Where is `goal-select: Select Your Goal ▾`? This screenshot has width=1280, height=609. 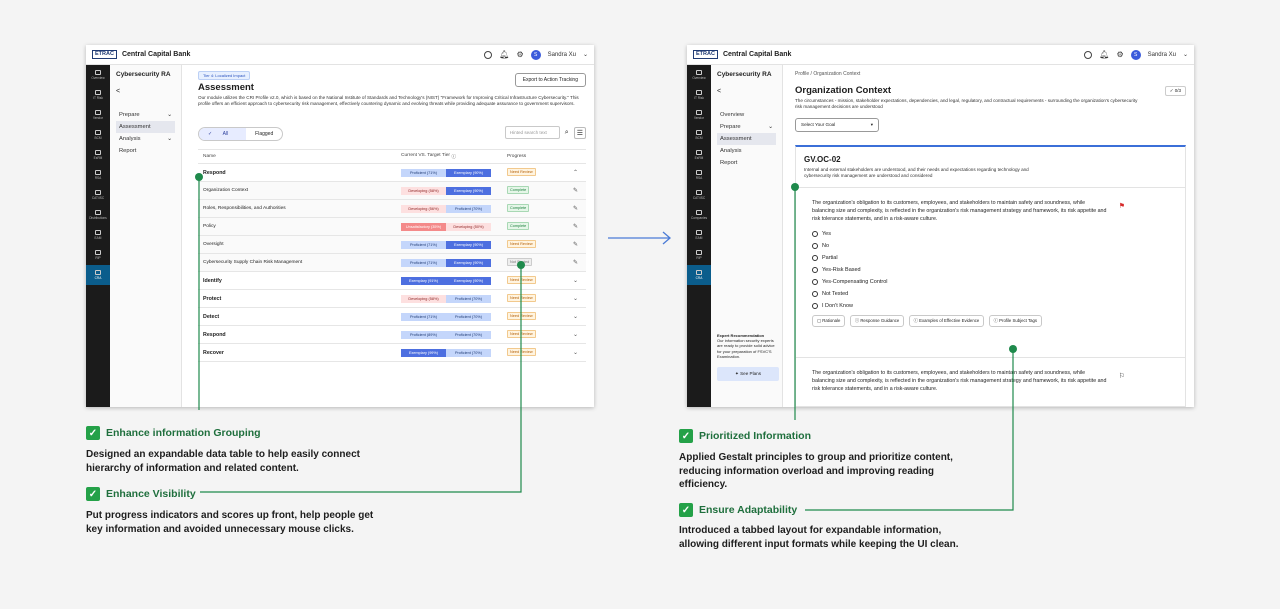 goal-select: Select Your Goal ▾ is located at coordinates (837, 125).